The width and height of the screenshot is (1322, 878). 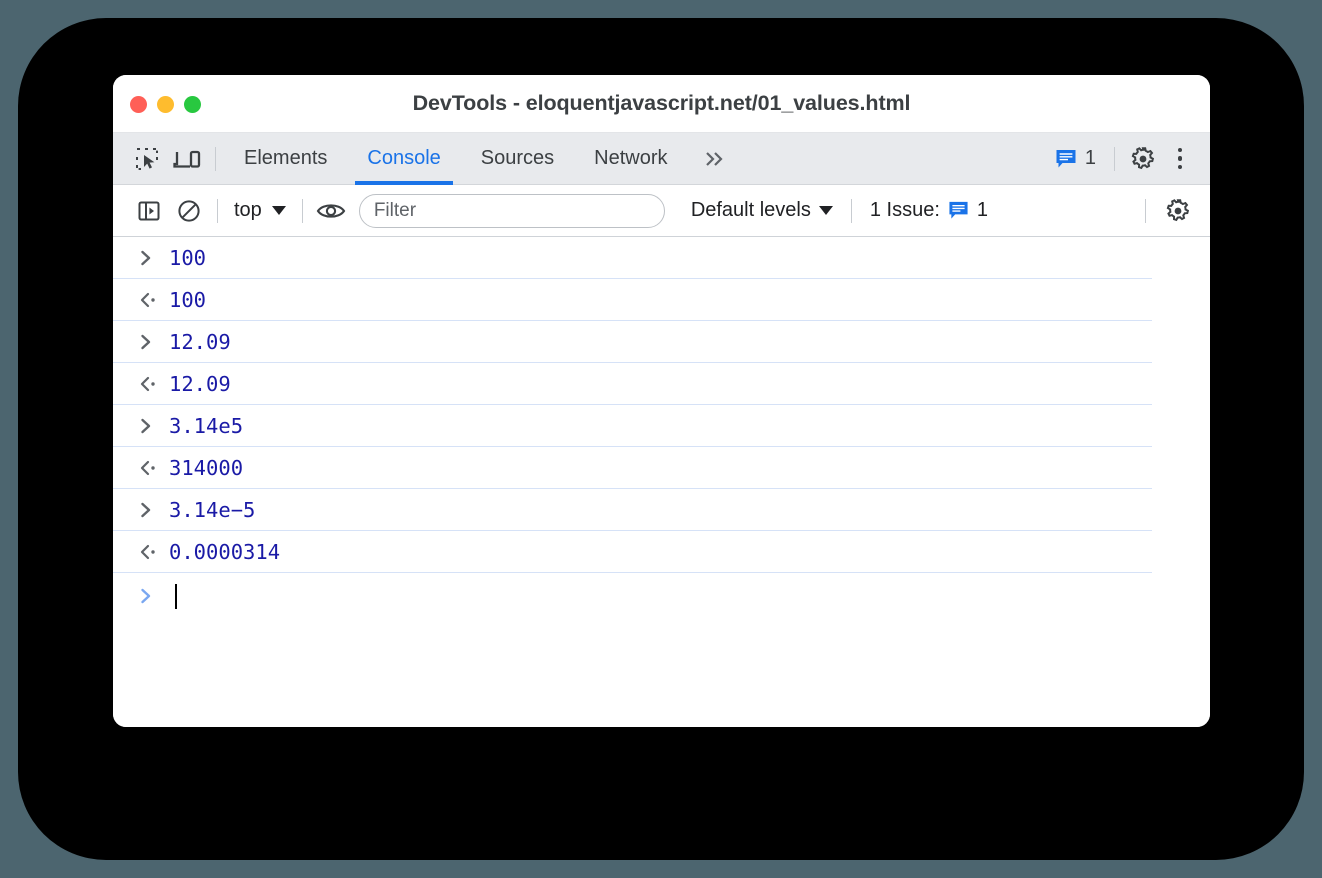 I want to click on traffic-lights, so click(x=165, y=104).